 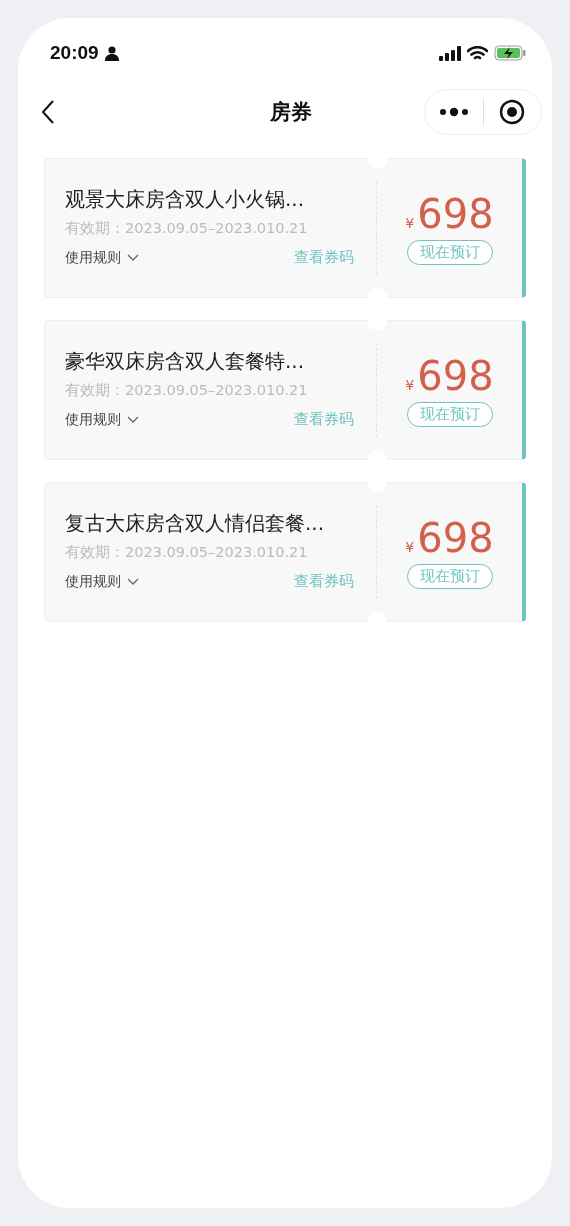 I want to click on status-time: 20:09, so click(x=74, y=53).